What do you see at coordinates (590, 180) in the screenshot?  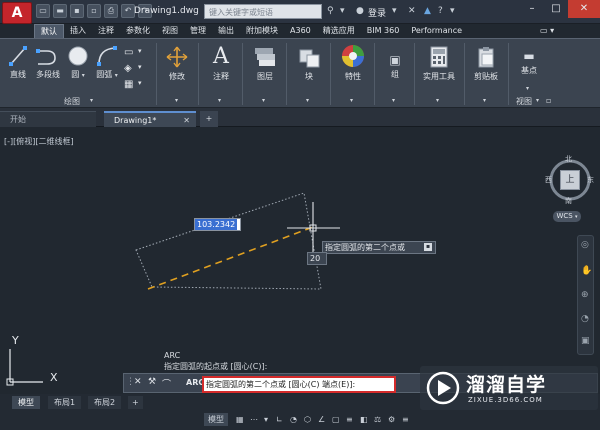 I see `viewcube-east: 东` at bounding box center [590, 180].